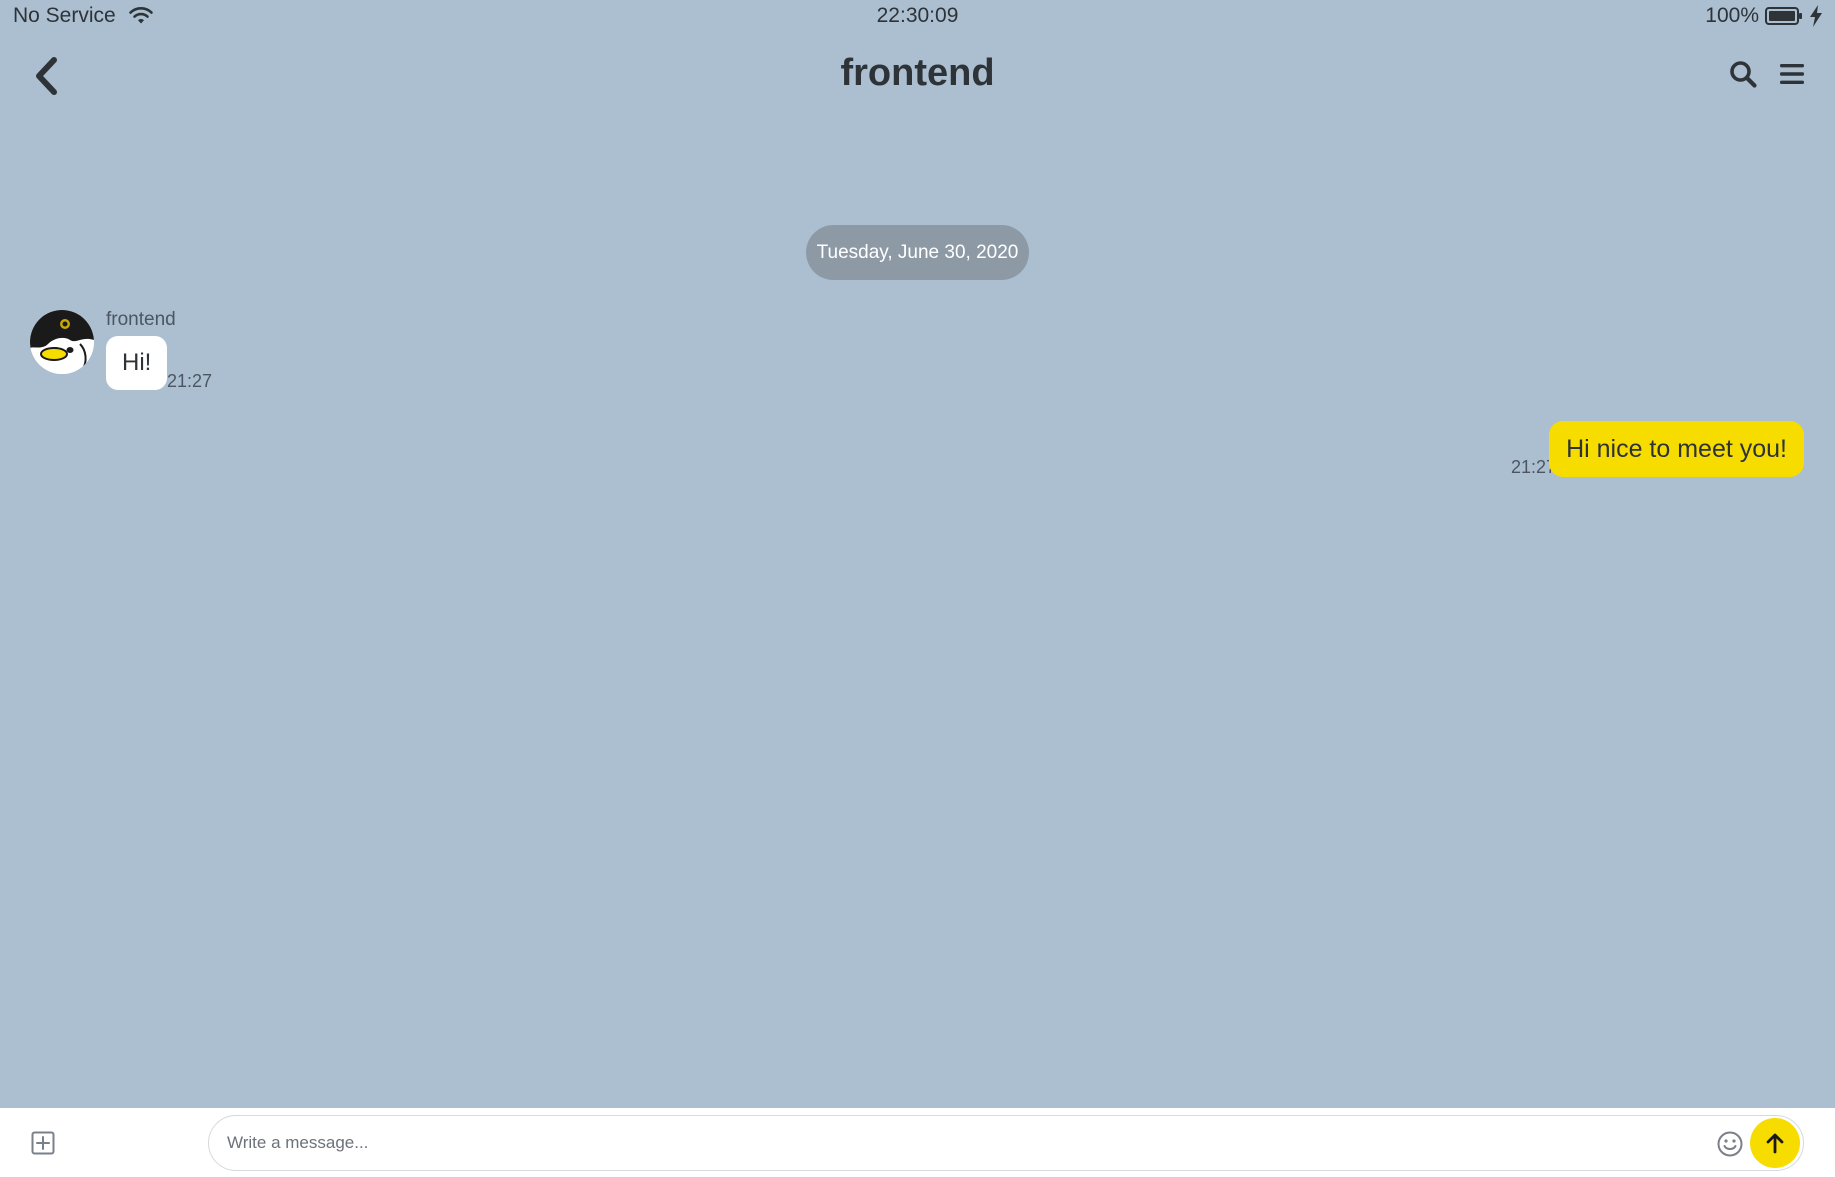 The image size is (1835, 1177). Describe the element at coordinates (190, 381) in the screenshot. I see `message-timestamp: 21:27` at that location.